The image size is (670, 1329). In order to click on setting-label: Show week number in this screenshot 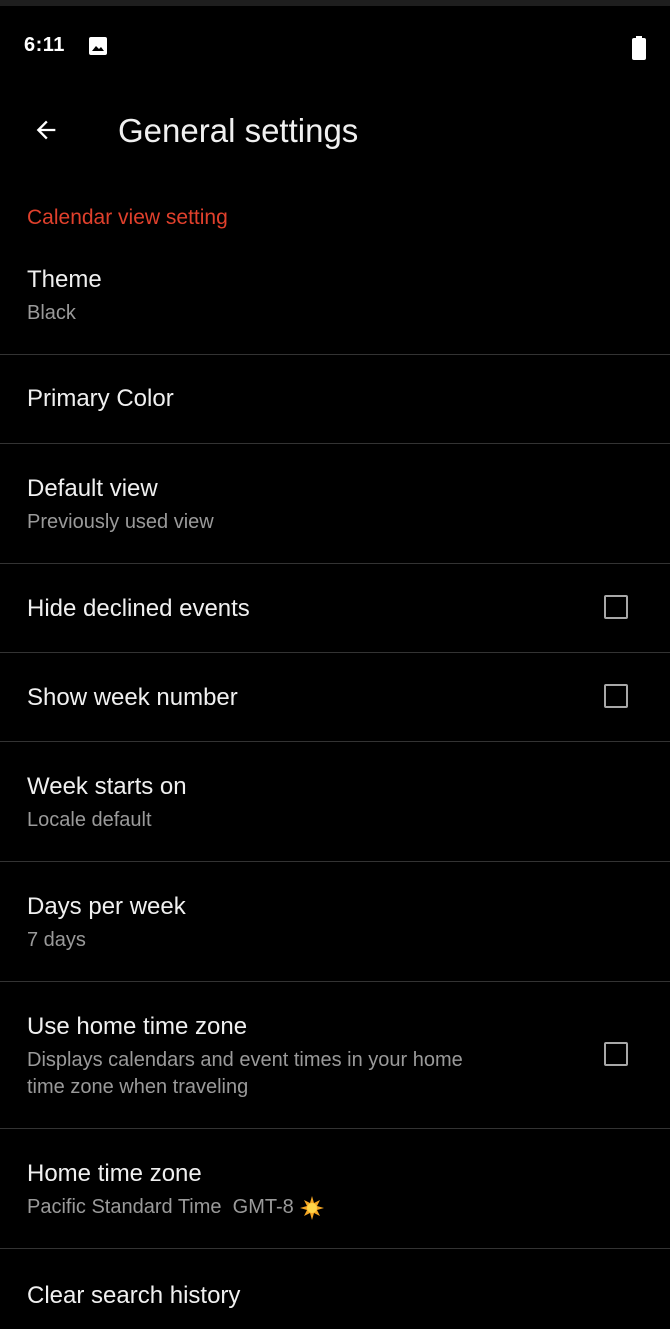, I will do `click(132, 697)`.